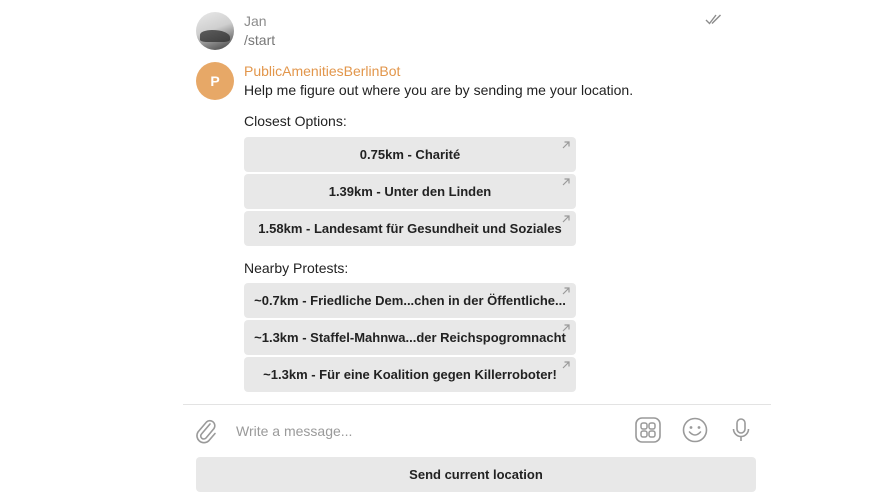 The width and height of the screenshot is (881, 500). Describe the element at coordinates (295, 121) in the screenshot. I see `closest-options-label: Closest Options:` at that location.